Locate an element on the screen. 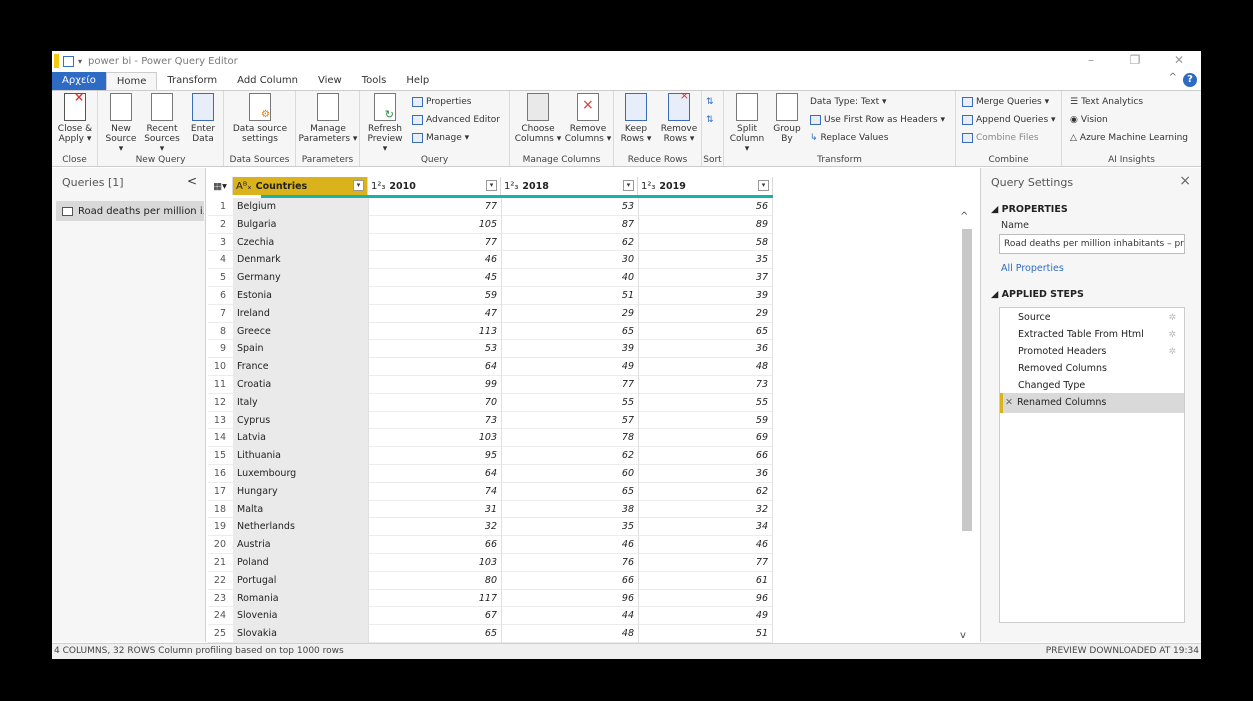 This screenshot has height=701, width=1253. cell-2019: 55 is located at coordinates (705, 402).